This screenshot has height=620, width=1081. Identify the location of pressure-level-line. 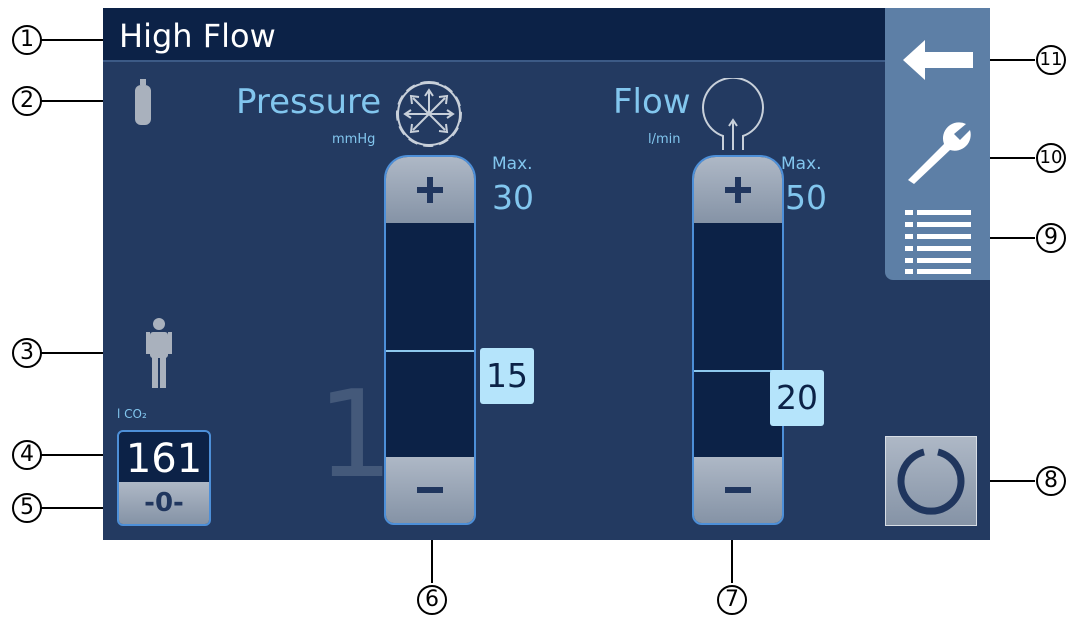
(430, 351).